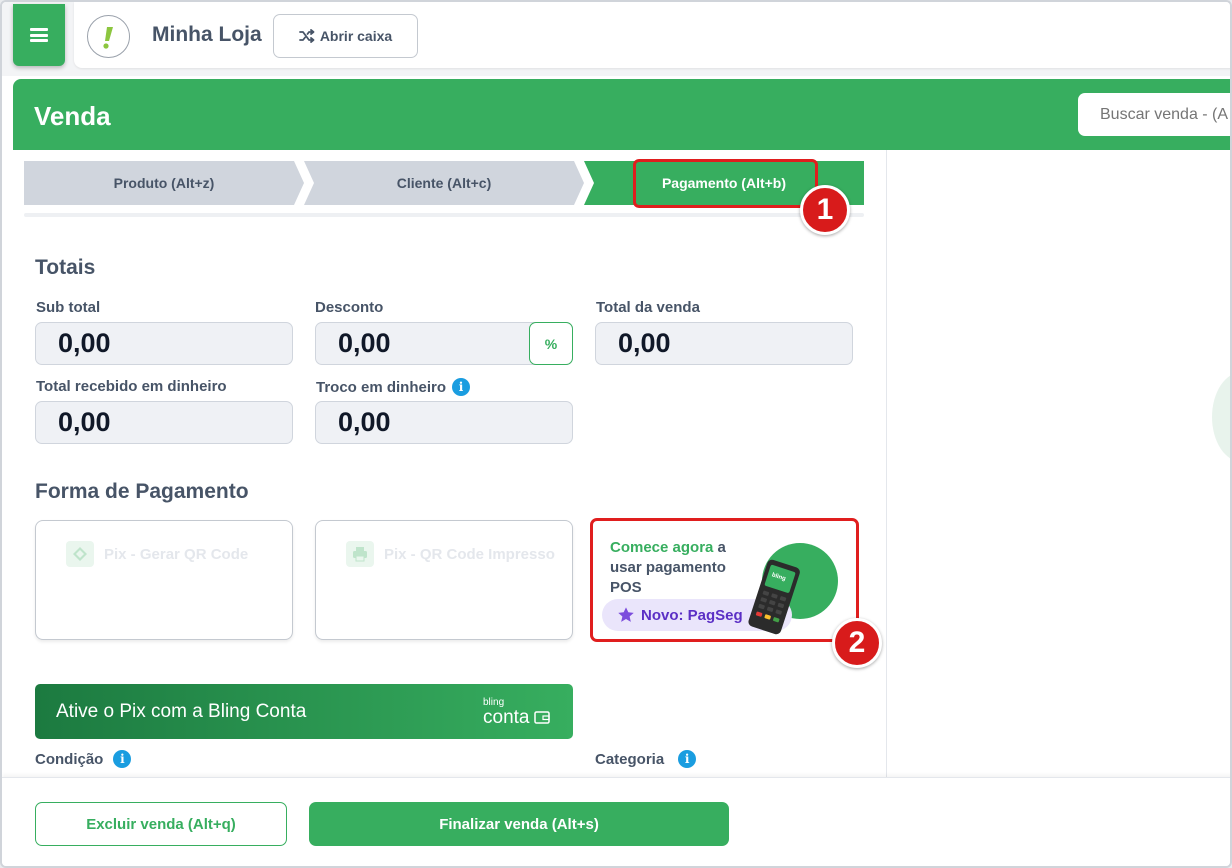 The image size is (1232, 868). I want to click on panel-divider, so click(886, 464).